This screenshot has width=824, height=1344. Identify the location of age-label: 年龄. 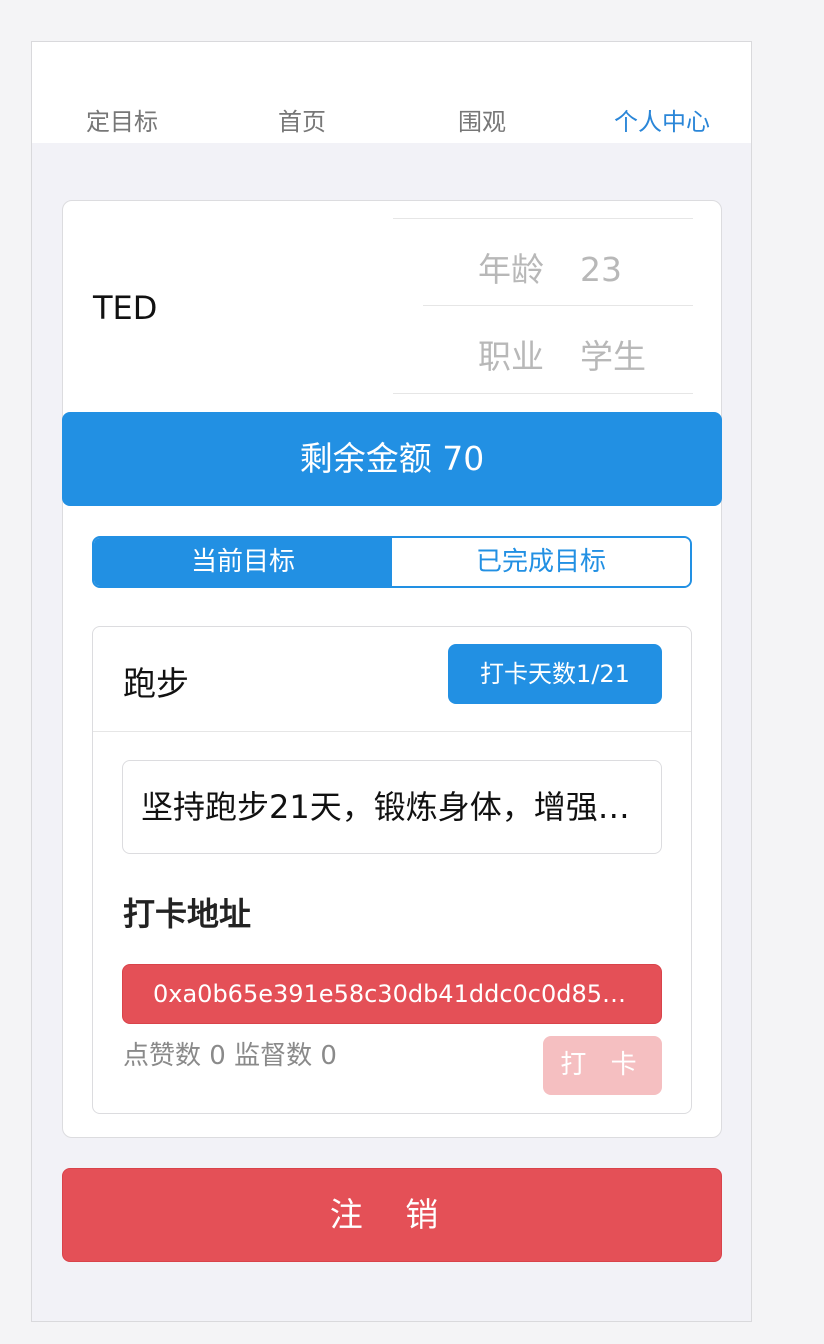
(511, 269).